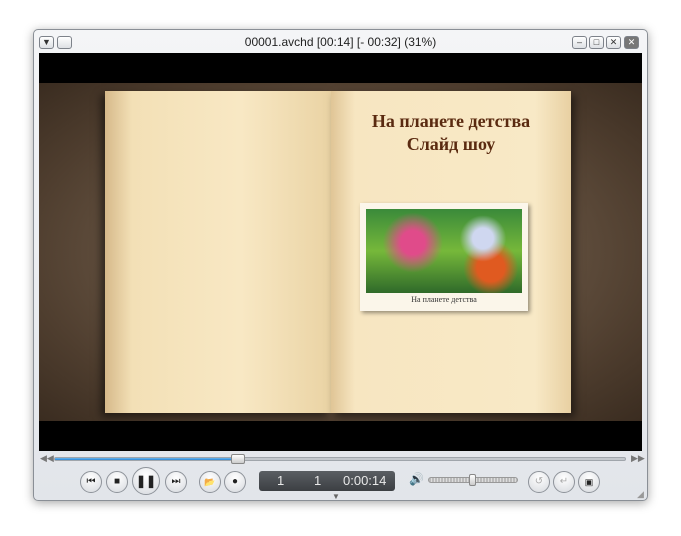  Describe the element at coordinates (444, 251) in the screenshot. I see `photo` at that location.